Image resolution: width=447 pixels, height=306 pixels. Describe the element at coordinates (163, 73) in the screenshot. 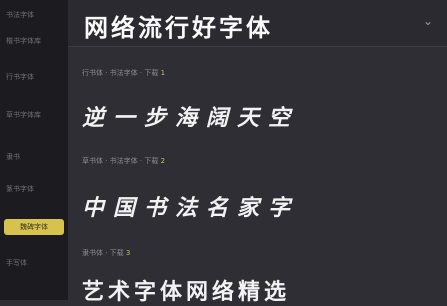

I see `section-label-highlight: 1` at that location.